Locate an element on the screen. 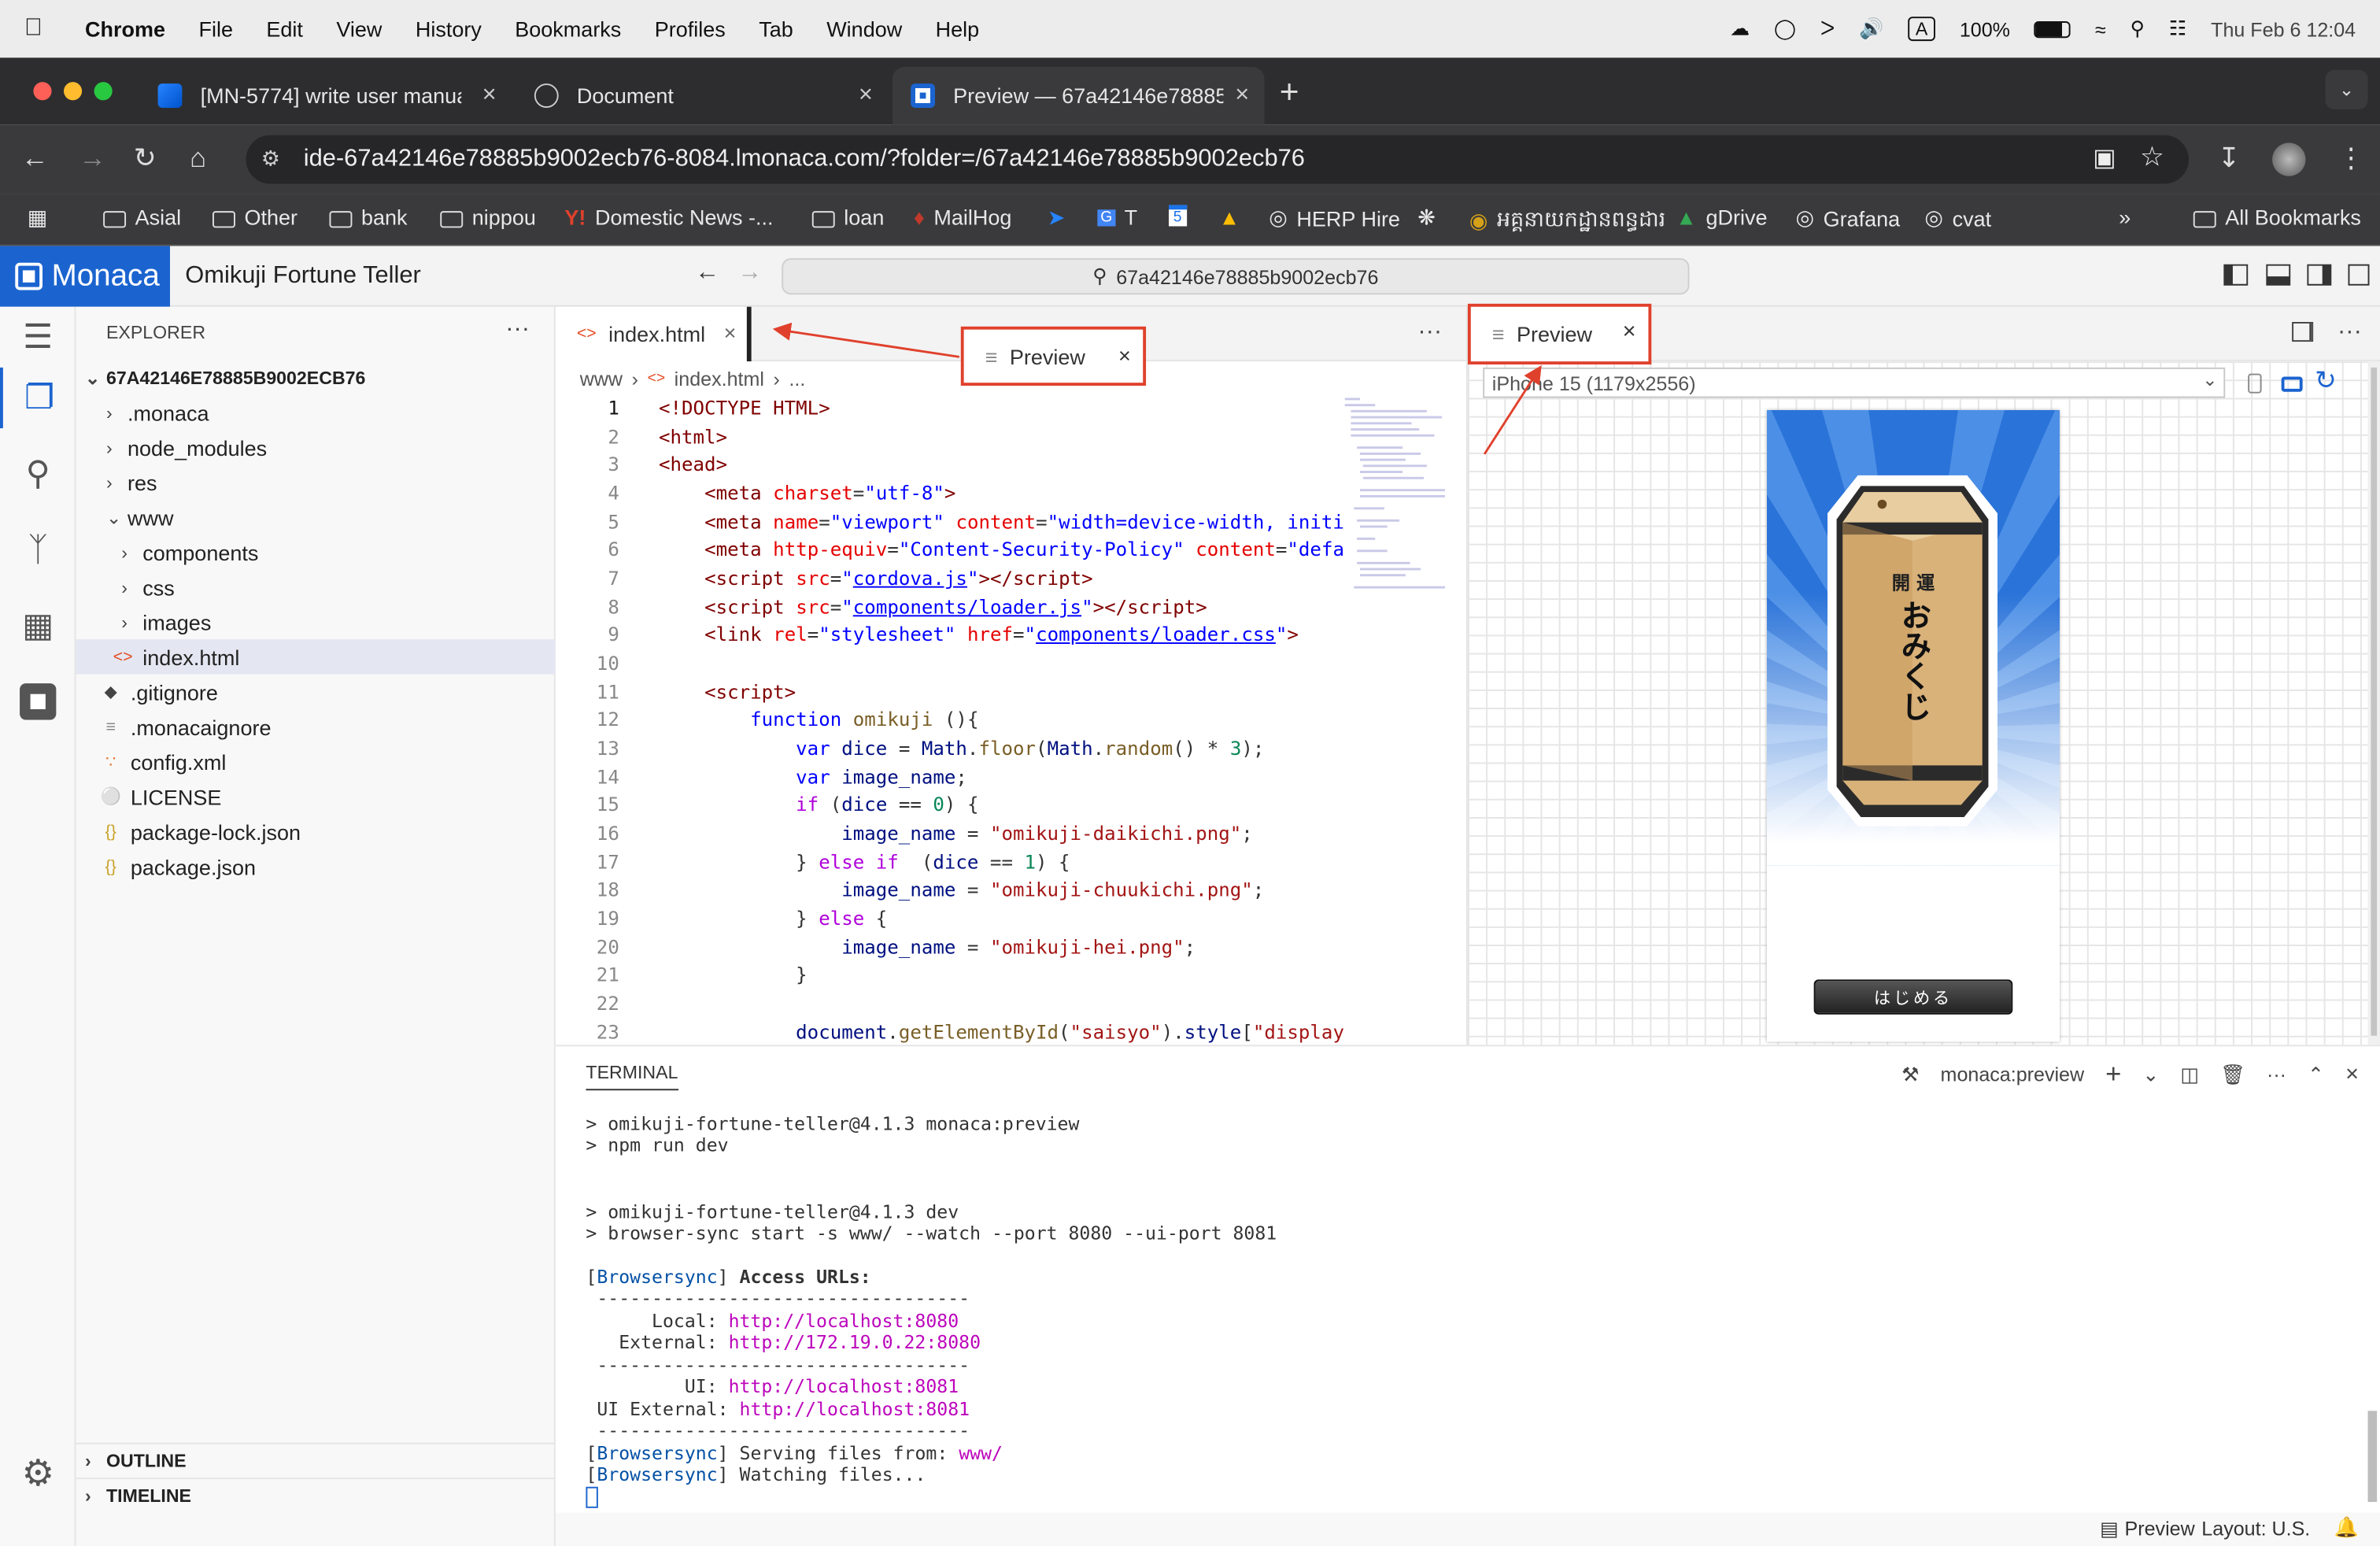 The width and height of the screenshot is (2380, 1546). new-terminal-icon: + is located at coordinates (2113, 1075).